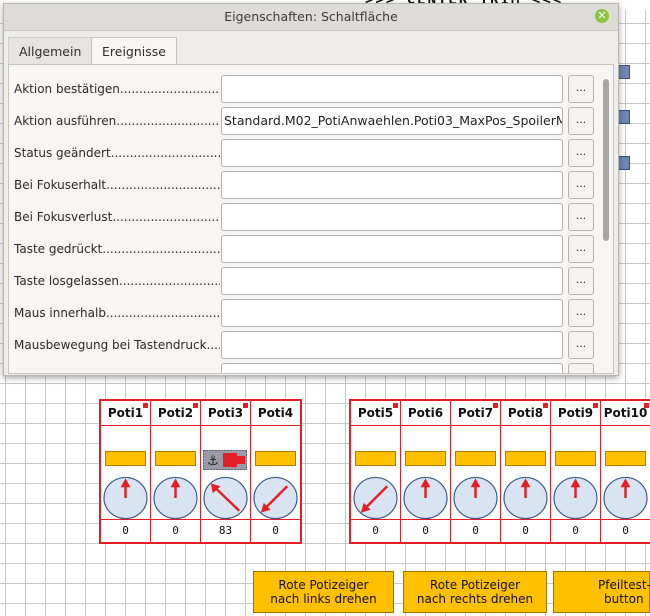  What do you see at coordinates (225, 460) in the screenshot?
I see `anchor-icon: ⚓` at bounding box center [225, 460].